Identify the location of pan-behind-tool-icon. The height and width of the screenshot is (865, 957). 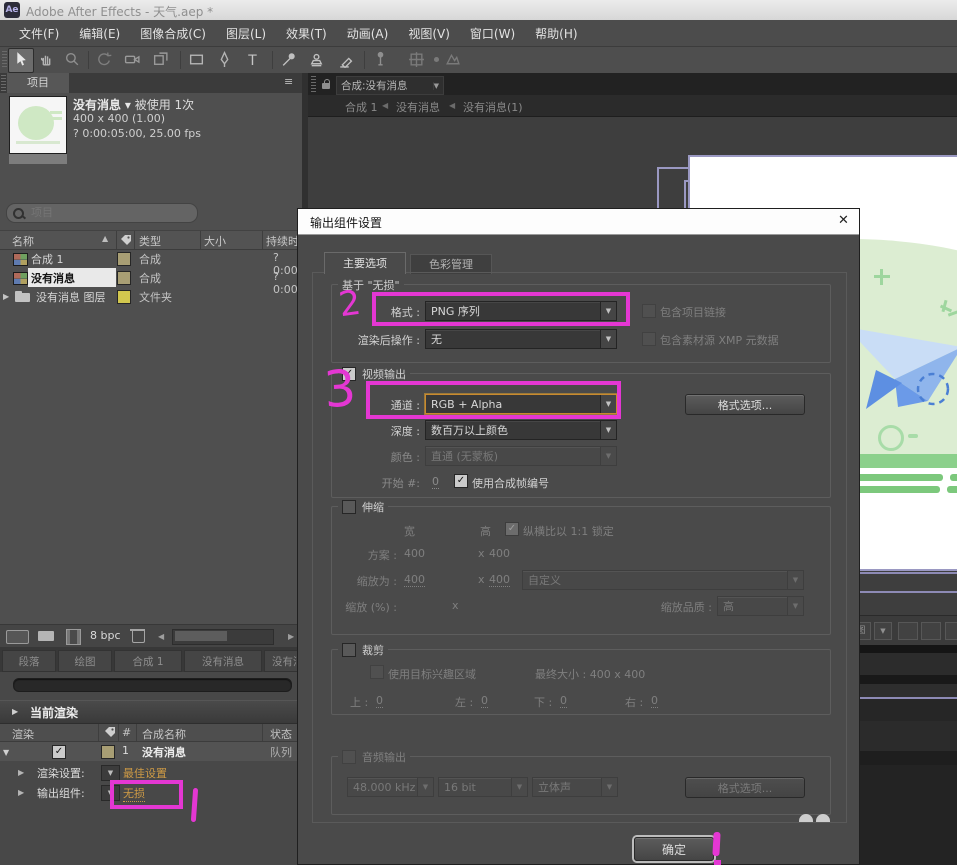
(160, 59).